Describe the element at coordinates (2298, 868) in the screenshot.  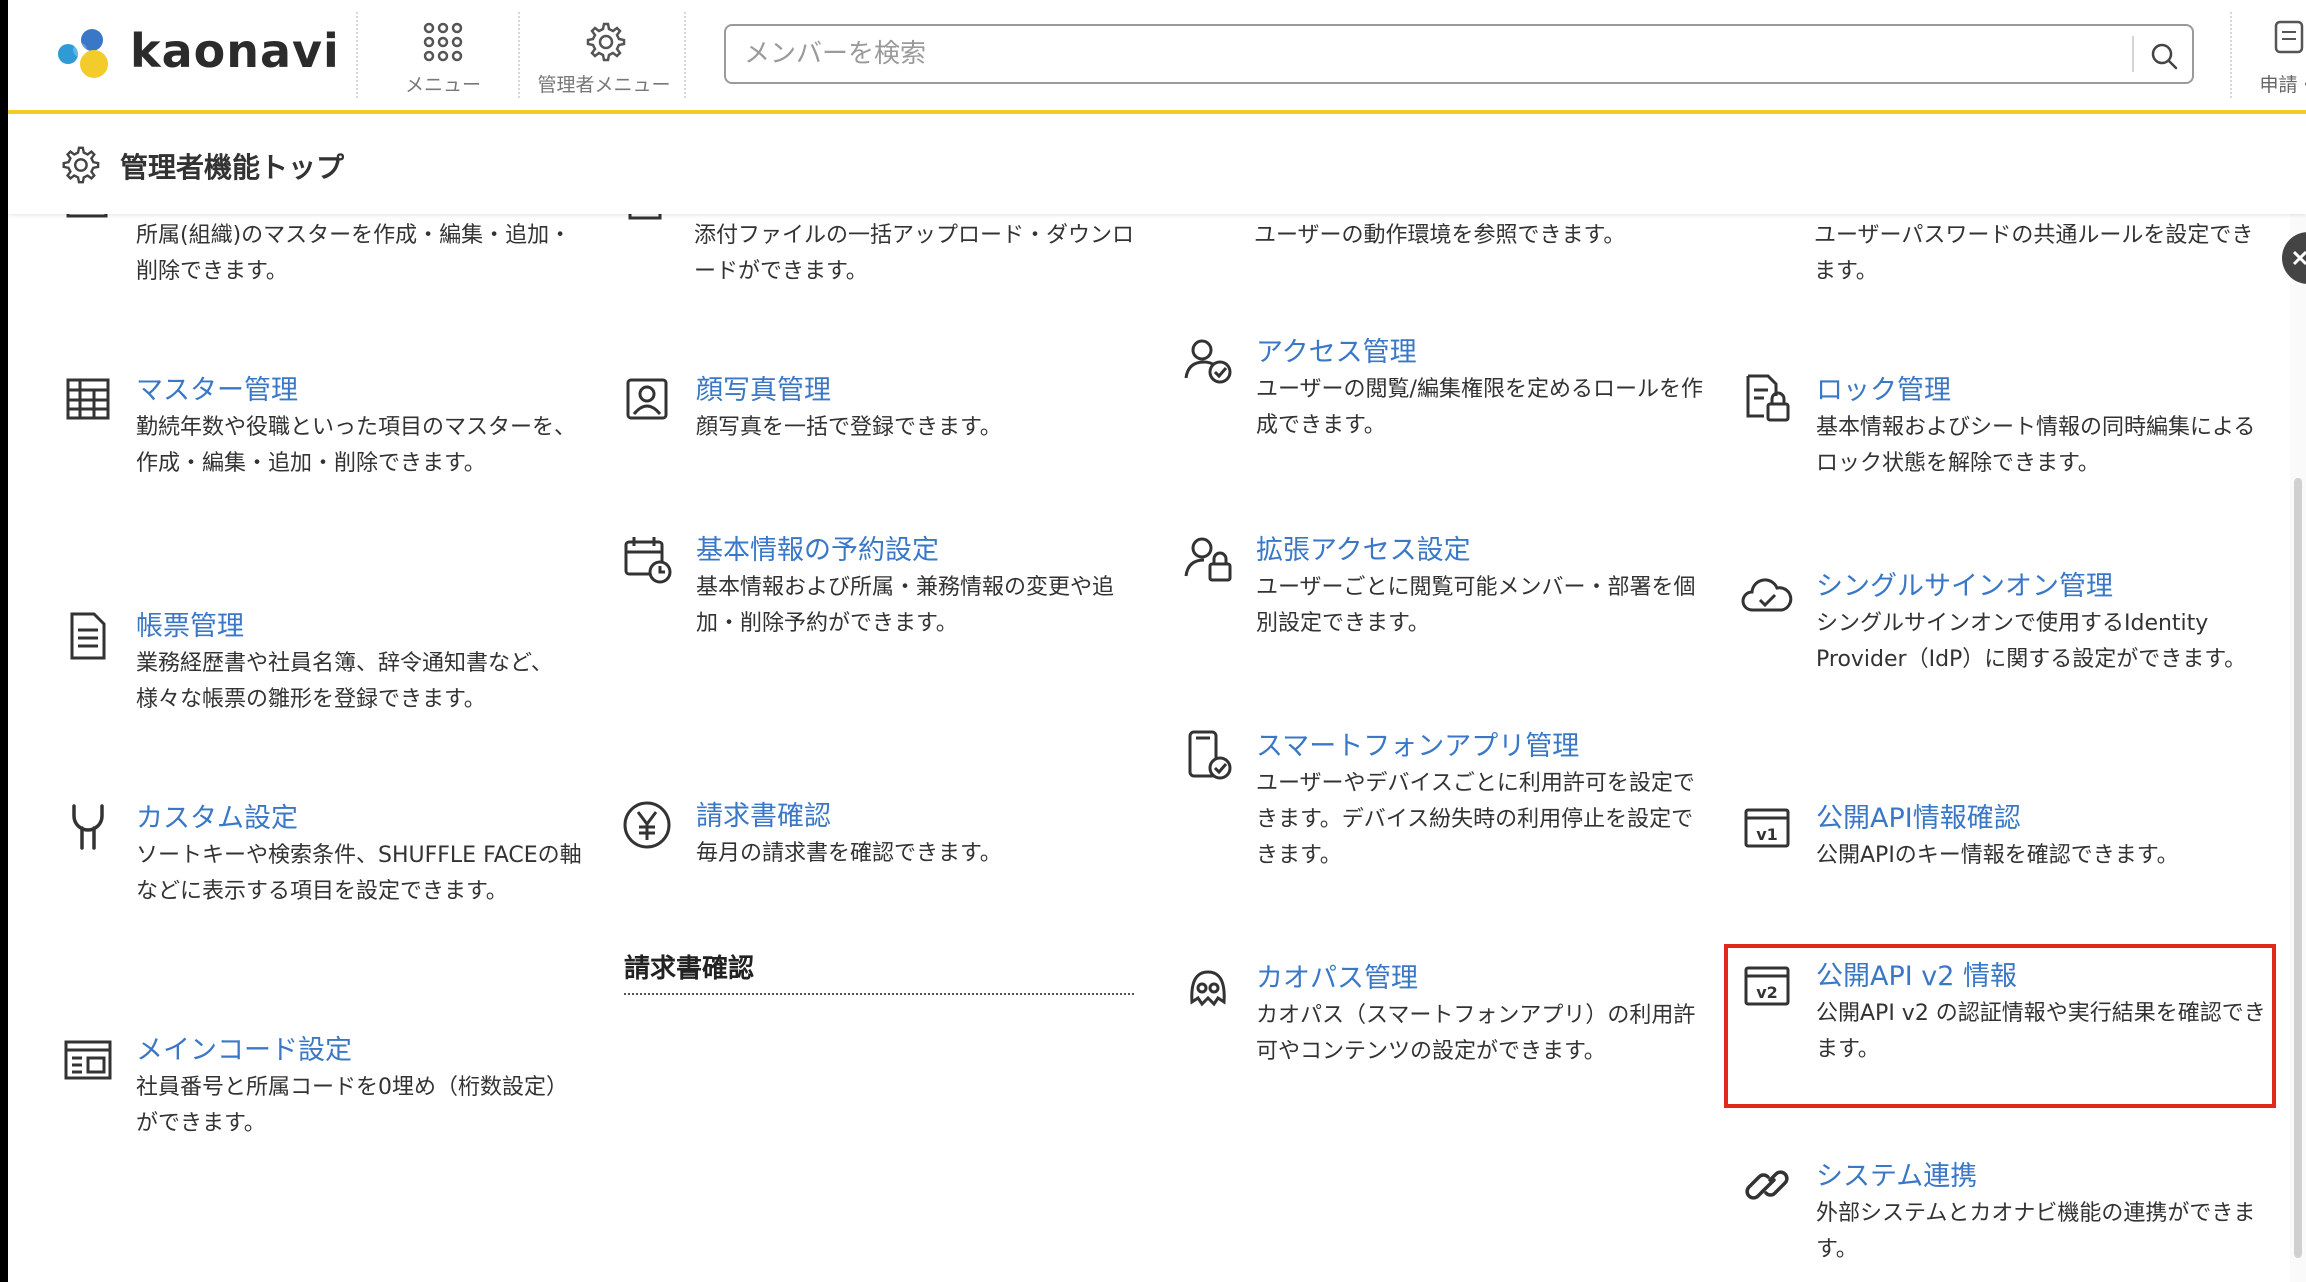
I see `scrollbar-thumb` at that location.